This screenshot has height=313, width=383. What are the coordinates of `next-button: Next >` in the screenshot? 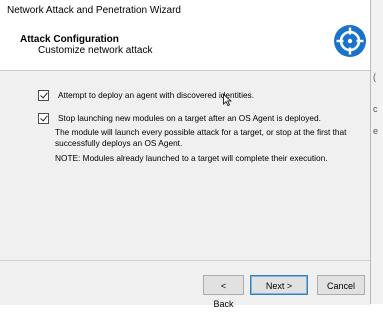 It's located at (279, 285).